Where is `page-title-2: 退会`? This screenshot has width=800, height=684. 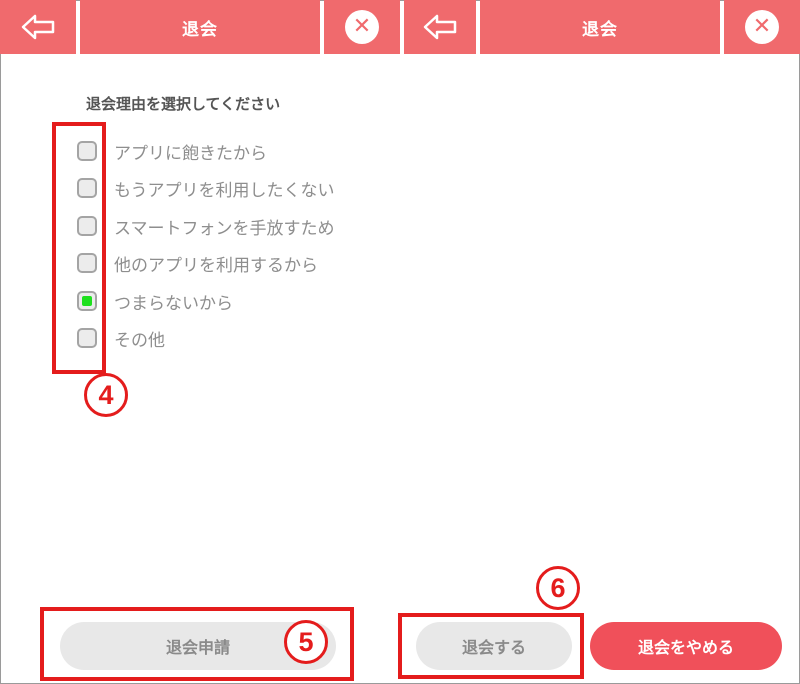 page-title-2: 退会 is located at coordinates (600, 29).